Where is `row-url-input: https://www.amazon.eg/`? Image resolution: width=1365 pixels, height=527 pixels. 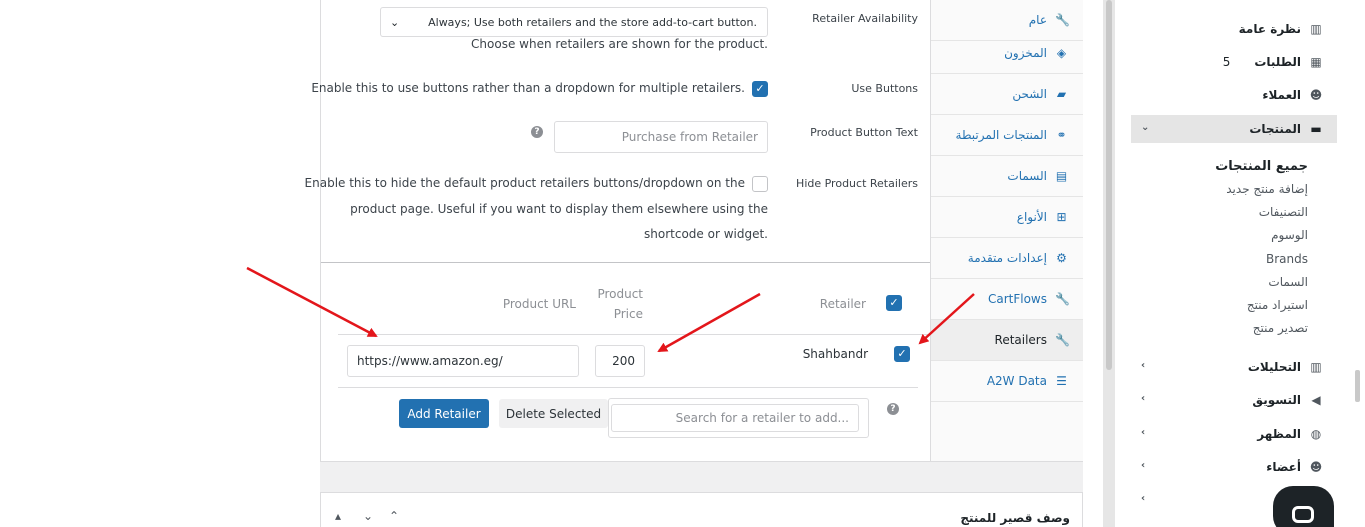 row-url-input: https://www.amazon.eg/ is located at coordinates (463, 361).